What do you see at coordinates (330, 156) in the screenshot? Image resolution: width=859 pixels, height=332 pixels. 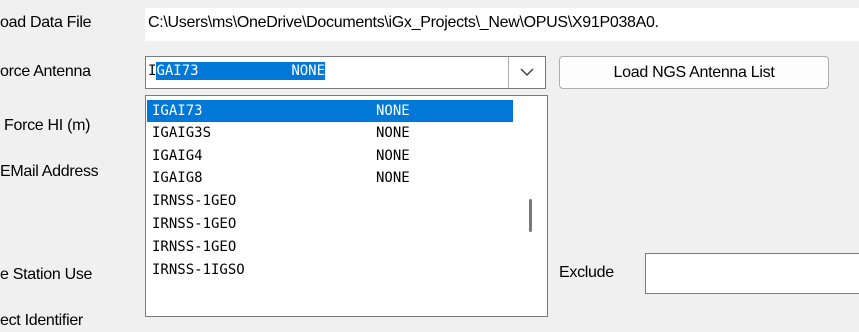 I see `list-item: IGAIG4 NONE` at bounding box center [330, 156].